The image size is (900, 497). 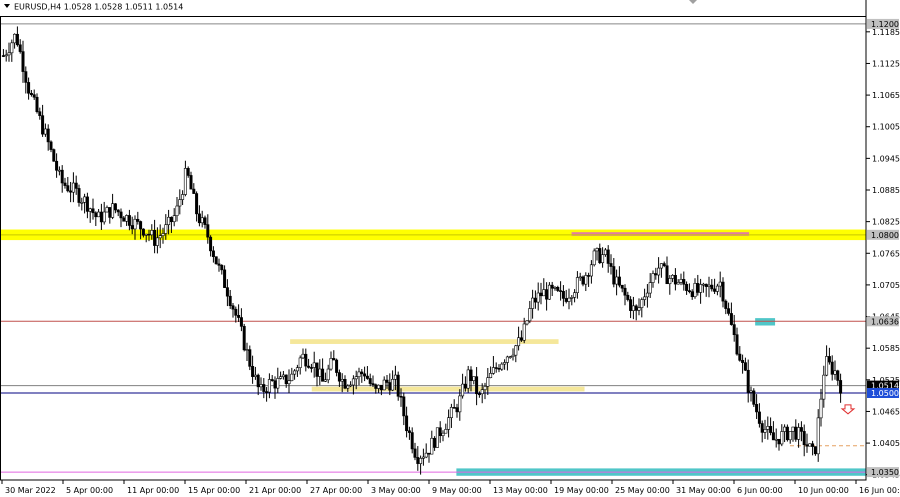 I want to click on x-tick-label: 31 May 00:00, so click(x=703, y=490).